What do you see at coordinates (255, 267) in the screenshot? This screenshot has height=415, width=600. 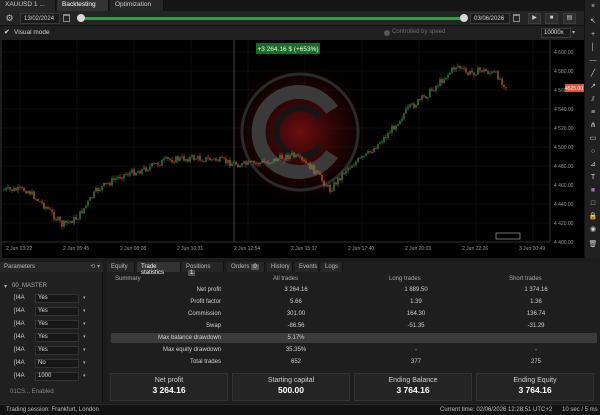 I see `stats-tab-badge: 0` at bounding box center [255, 267].